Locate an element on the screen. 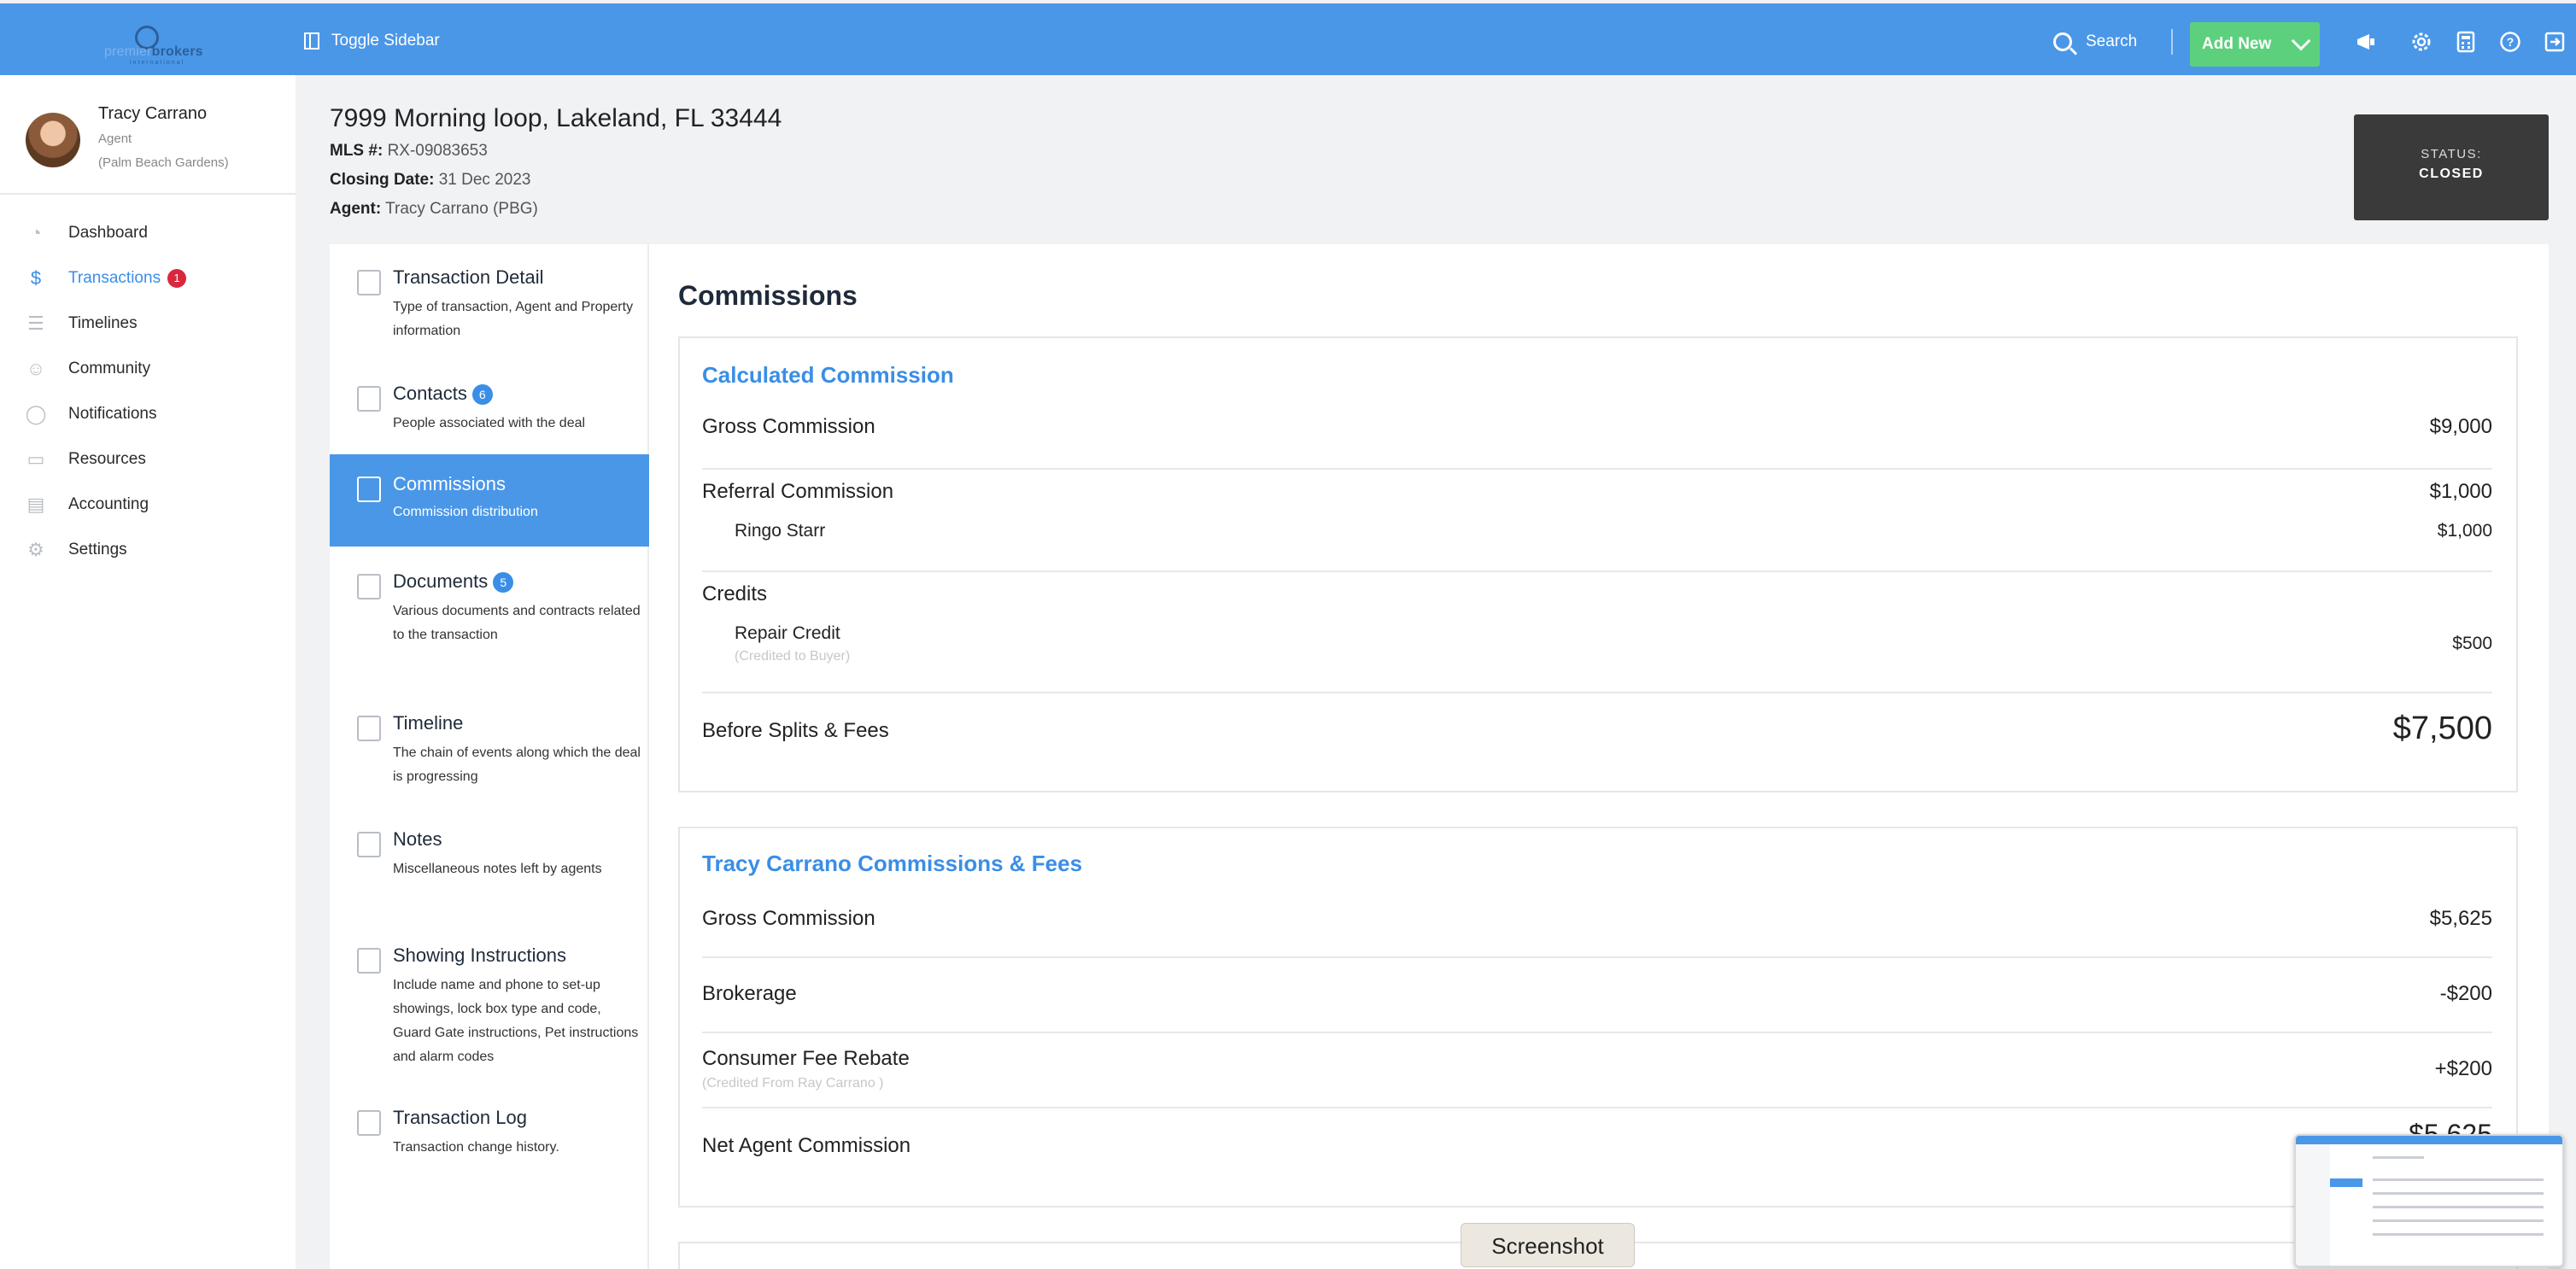 This screenshot has height=1269, width=2576. sidebar-item-label: Timelines is located at coordinates (103, 322).